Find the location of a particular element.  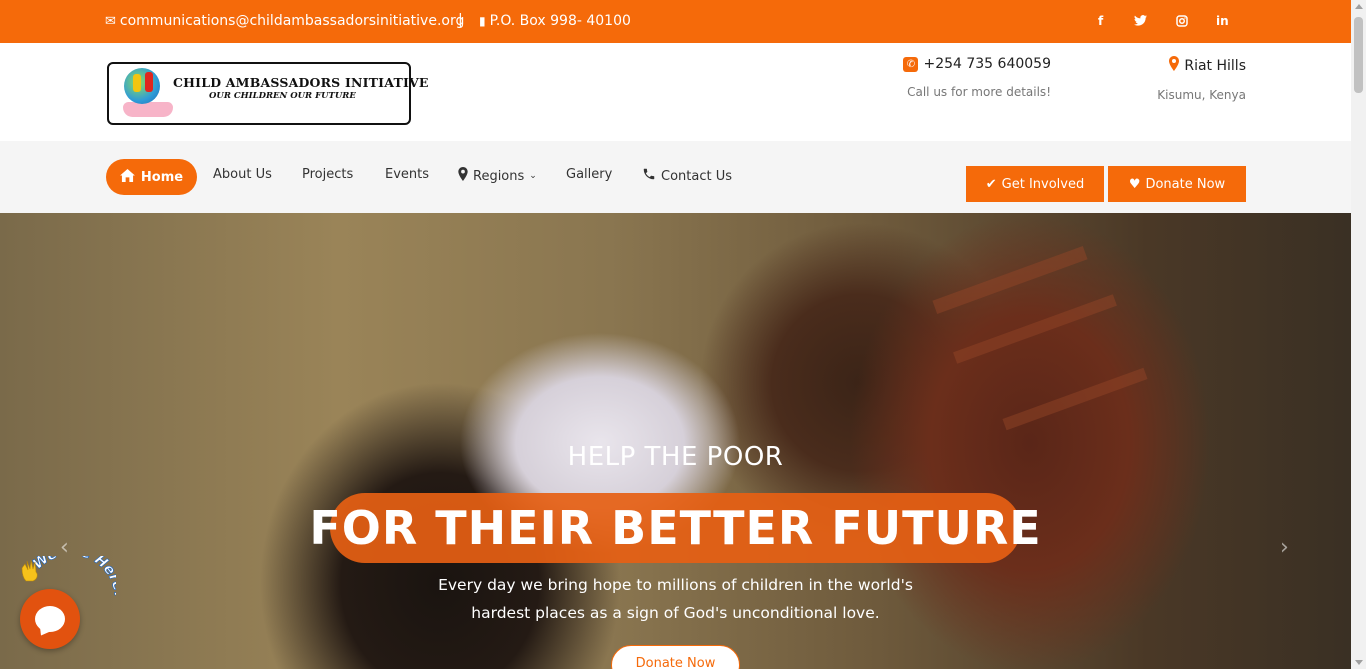

slider-next-arrow: › is located at coordinates (1284, 547).